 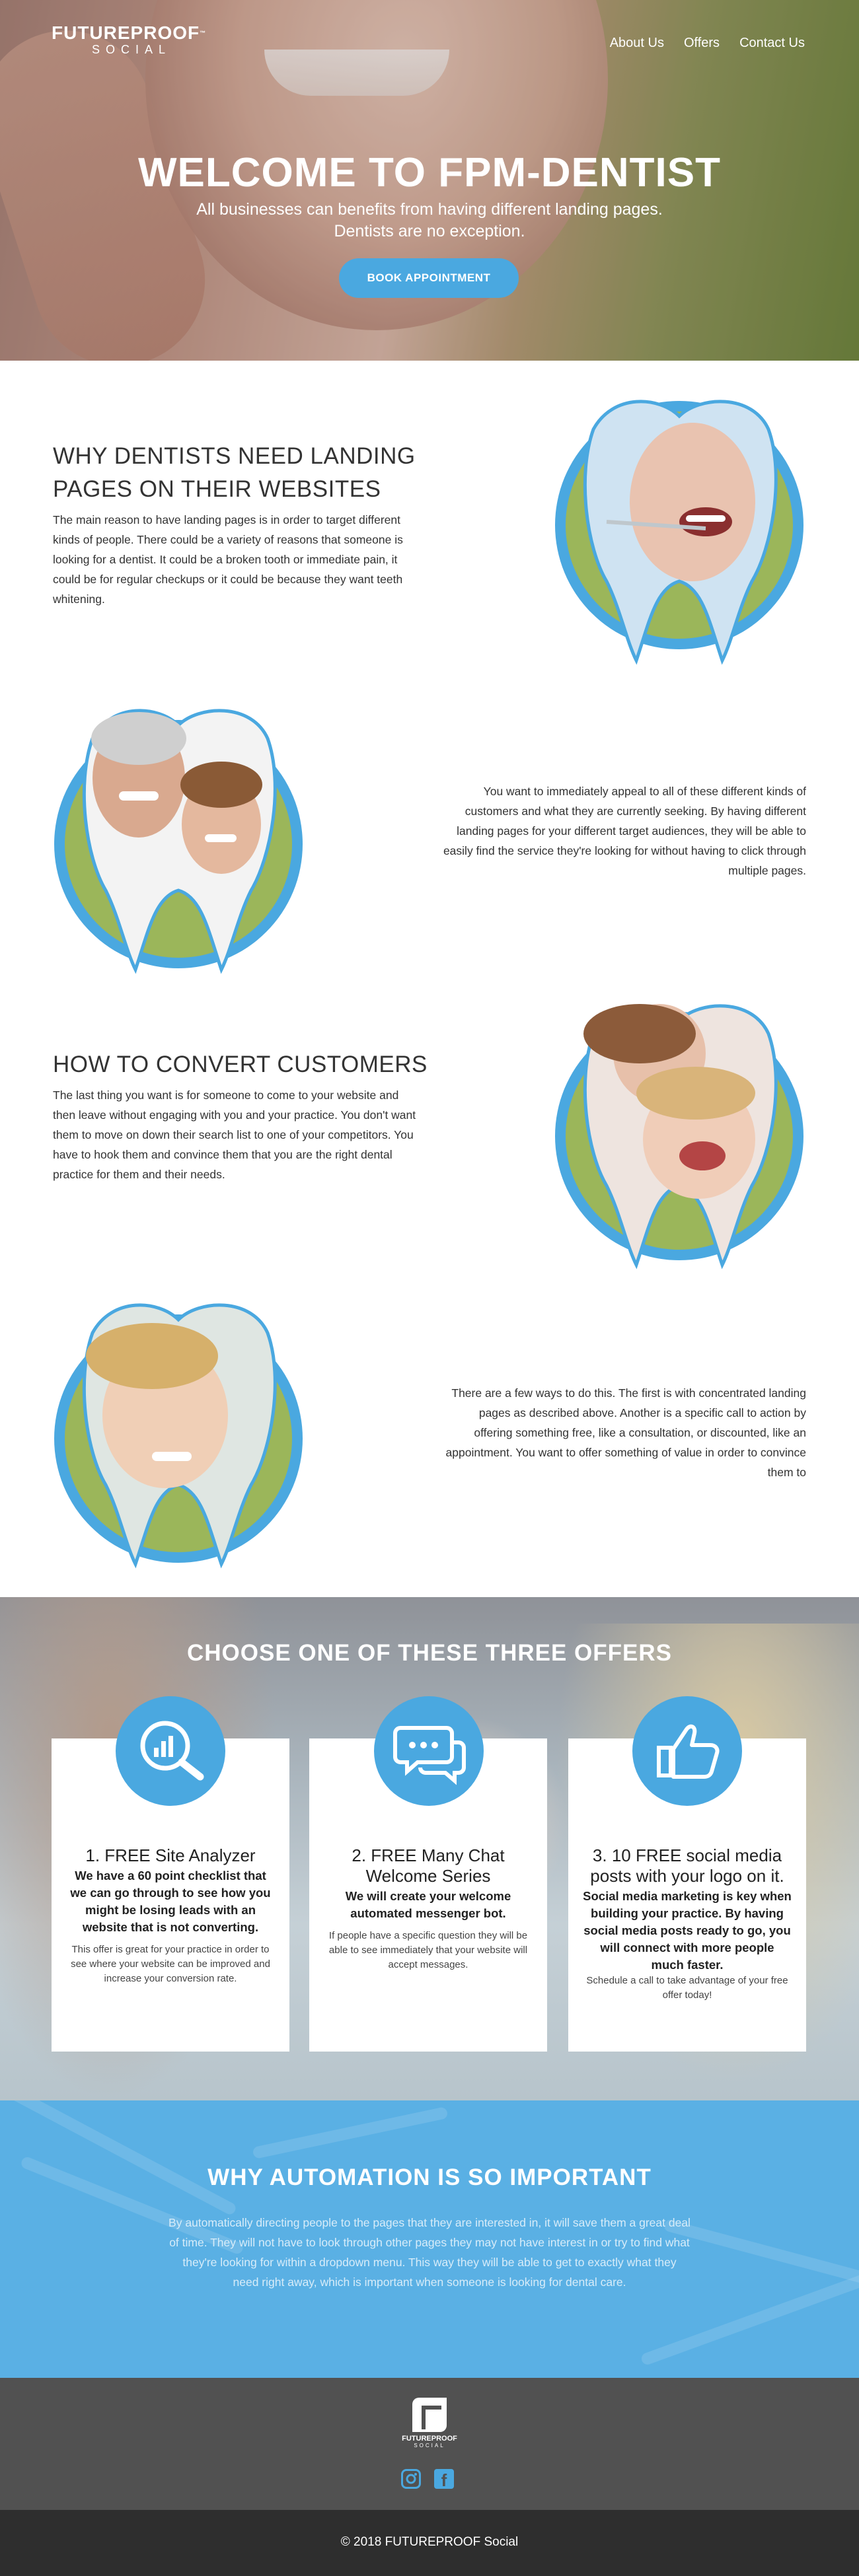 What do you see at coordinates (687, 1751) in the screenshot?
I see `thumbs-up-icon` at bounding box center [687, 1751].